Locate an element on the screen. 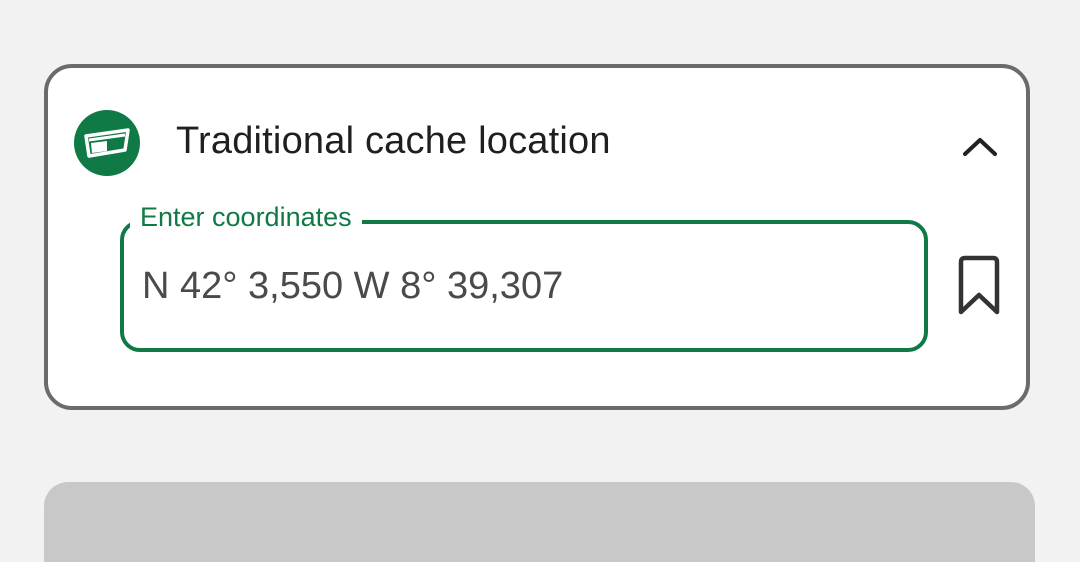  chevron-up-icon is located at coordinates (980, 147).